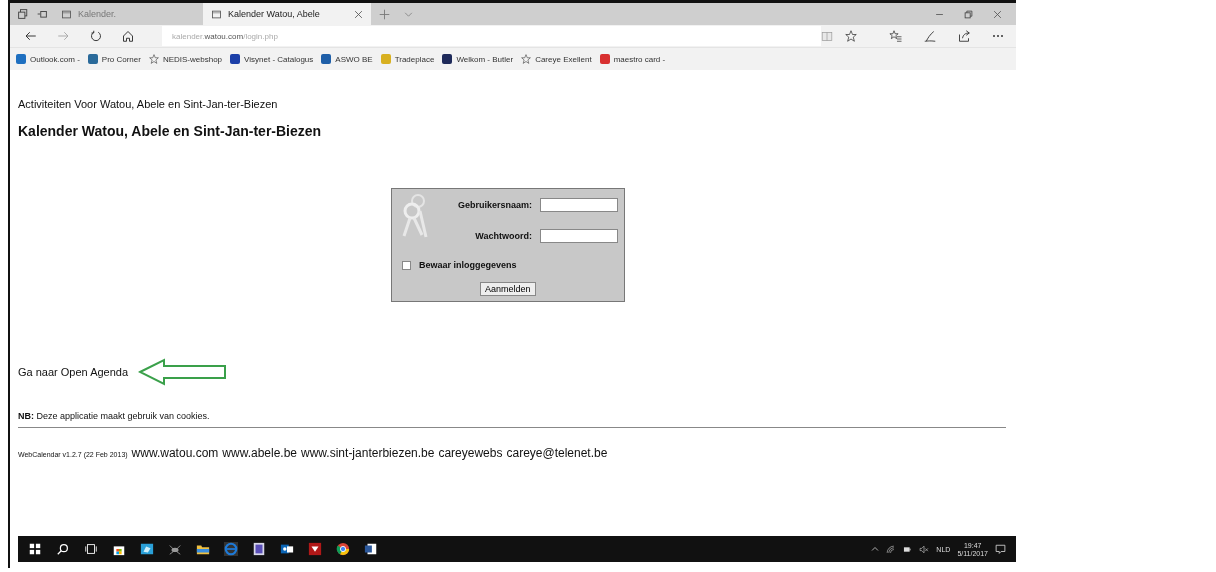 This screenshot has width=1216, height=572. Describe the element at coordinates (557, 453) in the screenshot. I see `footer-link: careye@telenet.be` at that location.